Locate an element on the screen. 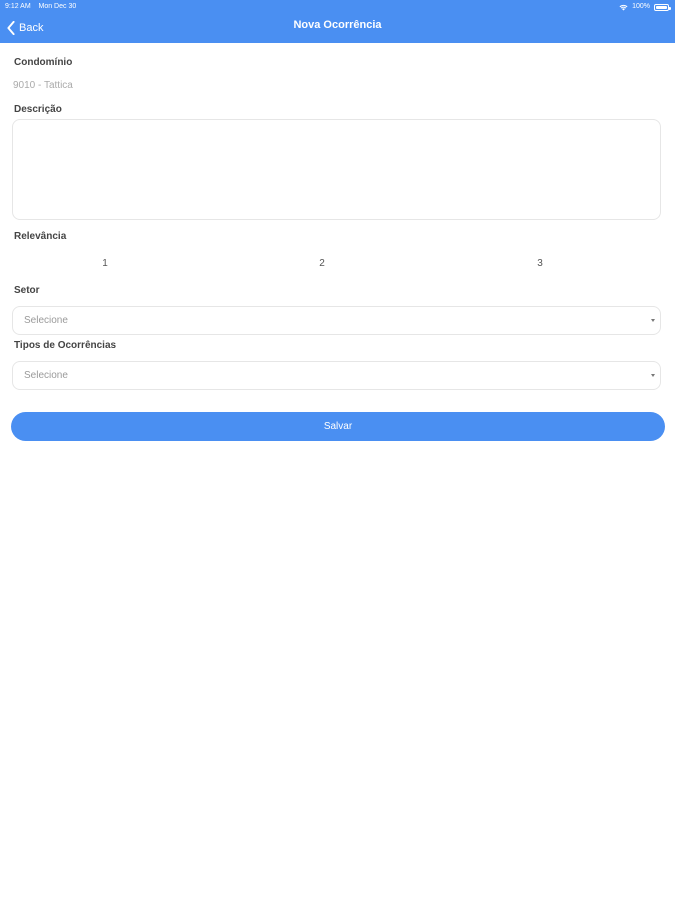 This screenshot has height=900, width=675. status-indicators: 100% is located at coordinates (645, 7).